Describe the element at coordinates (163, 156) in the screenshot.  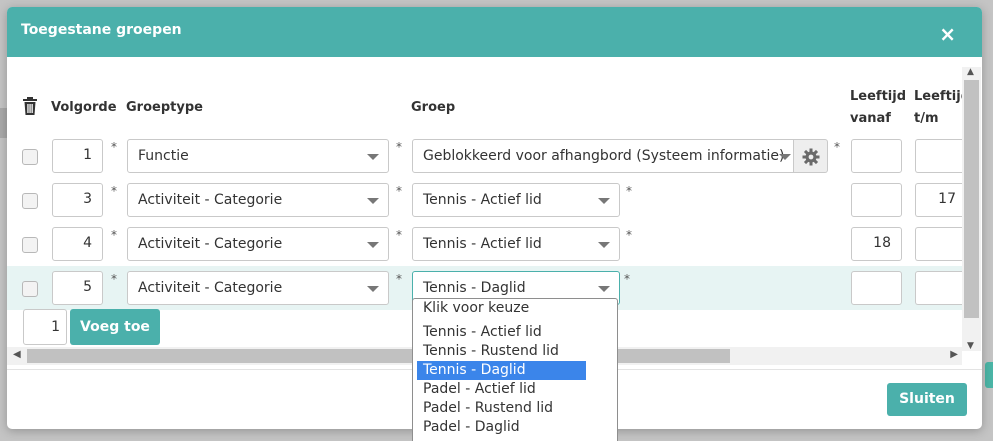
I see `groeptype-value: Functie` at that location.